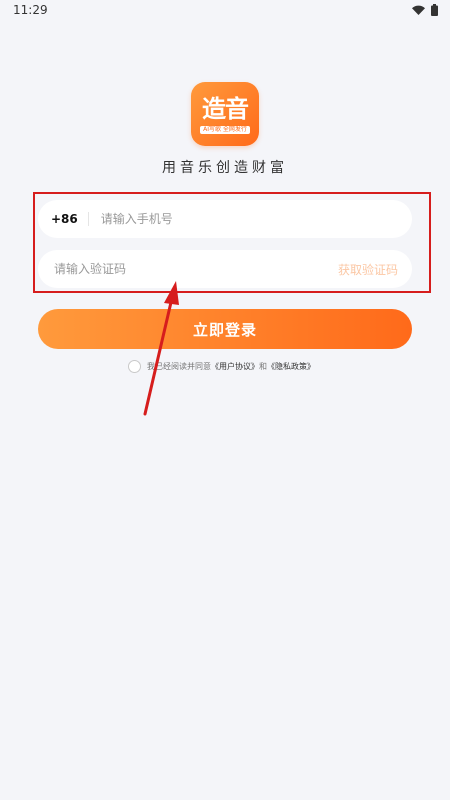  Describe the element at coordinates (179, 366) in the screenshot. I see `agreement-prefix: 我已经阅读并同意` at that location.